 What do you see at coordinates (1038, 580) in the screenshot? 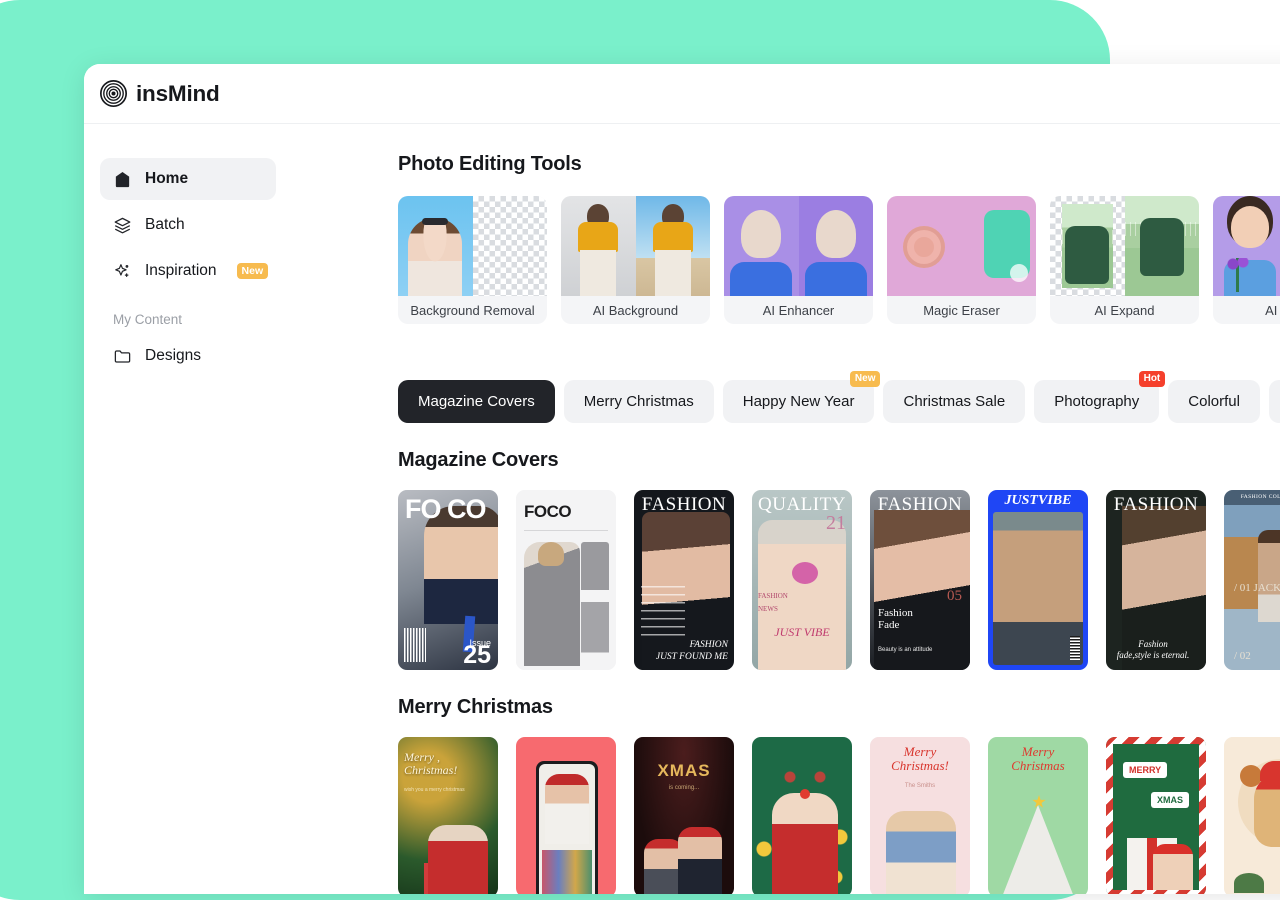
I see `template-card: JUSTVIBE` at bounding box center [1038, 580].